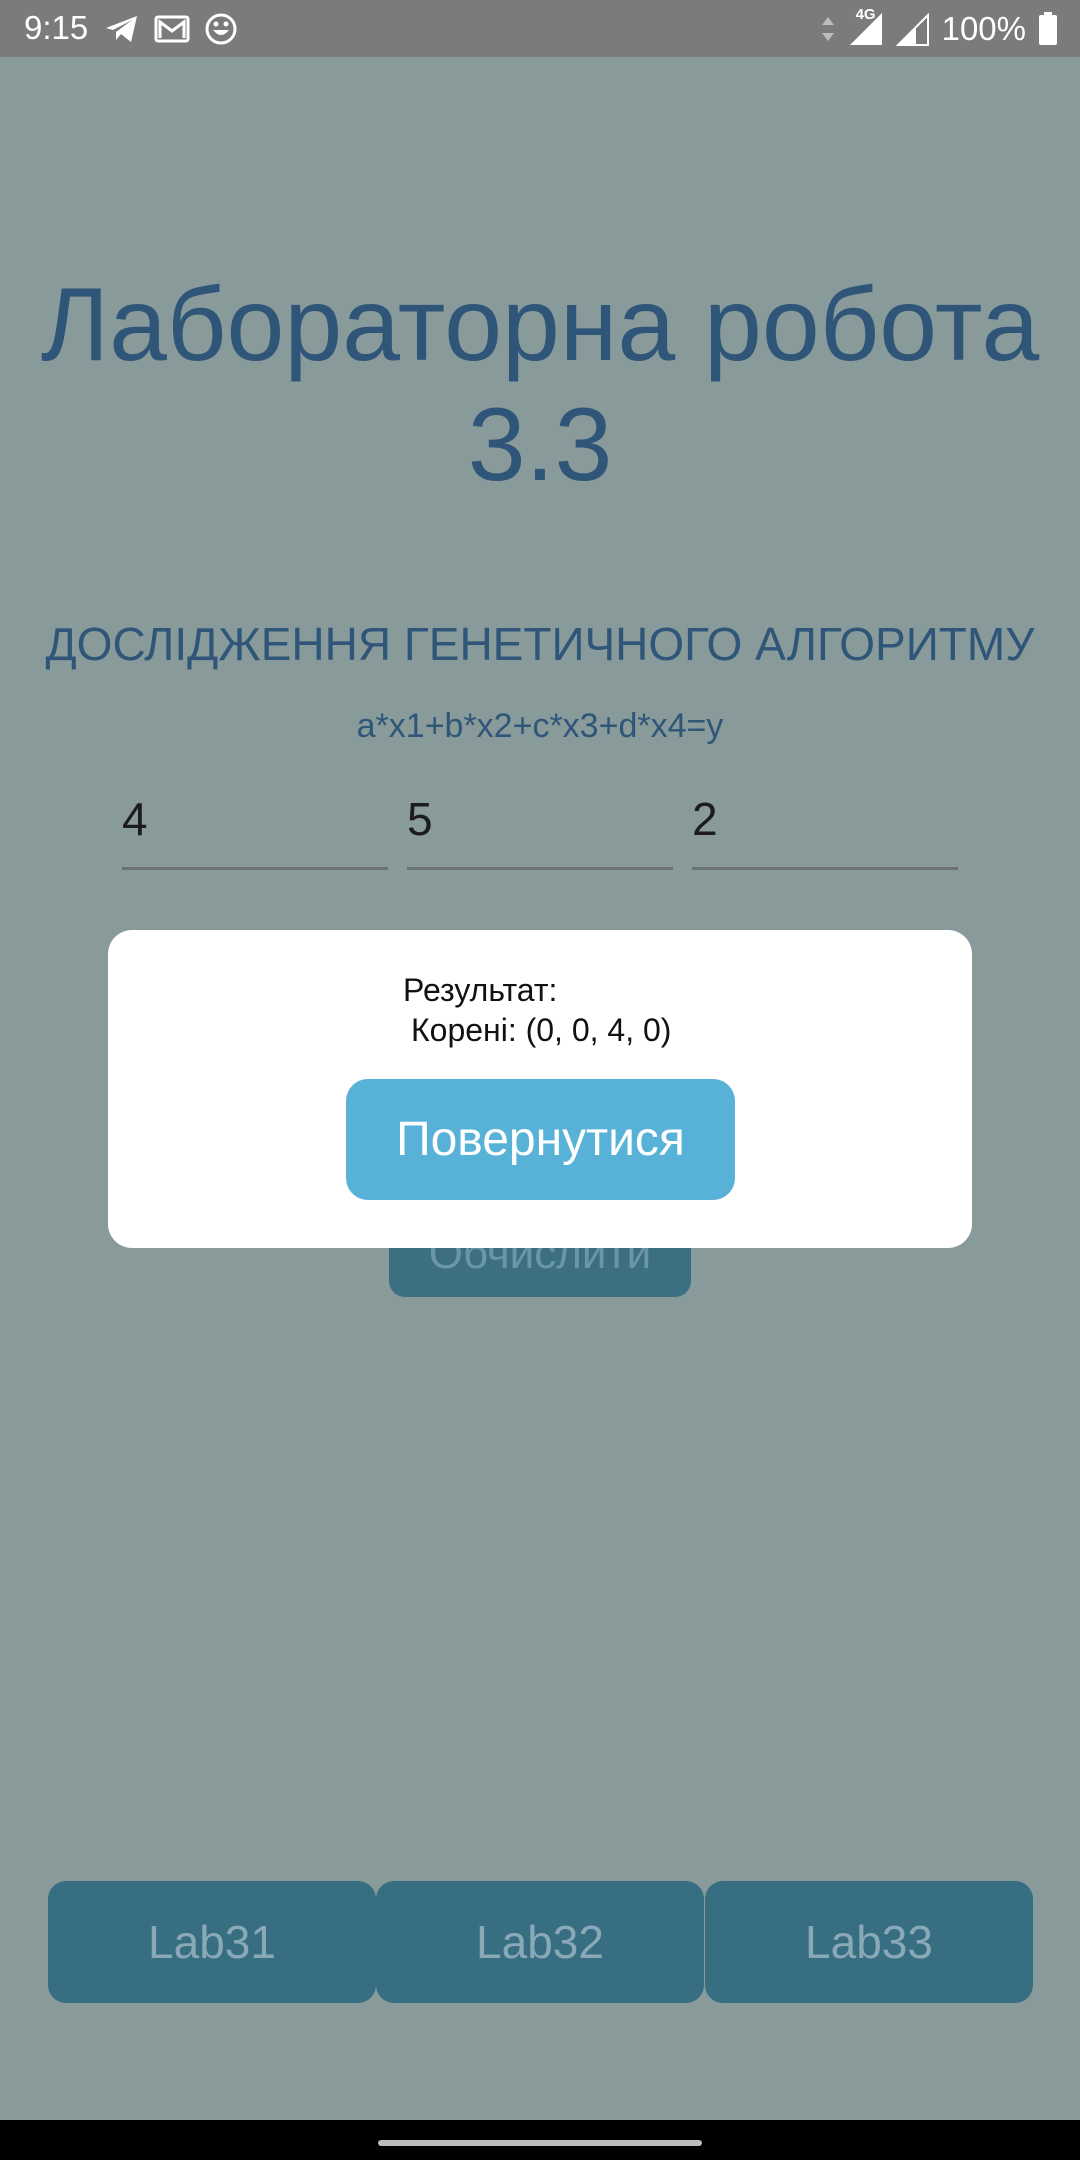  Describe the element at coordinates (1048, 28) in the screenshot. I see `battery-icon` at that location.